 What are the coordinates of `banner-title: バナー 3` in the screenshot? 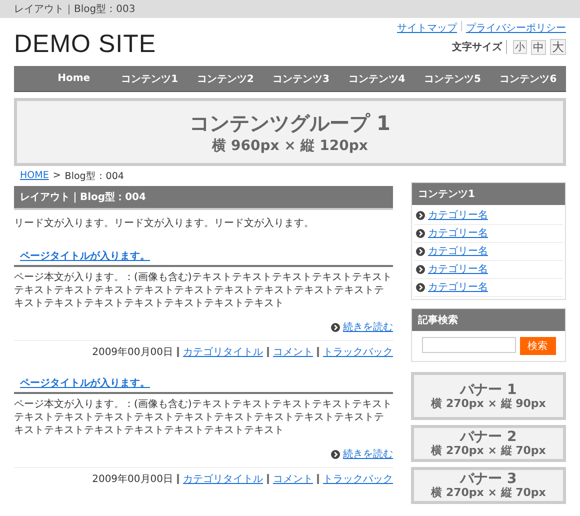 It's located at (488, 479).